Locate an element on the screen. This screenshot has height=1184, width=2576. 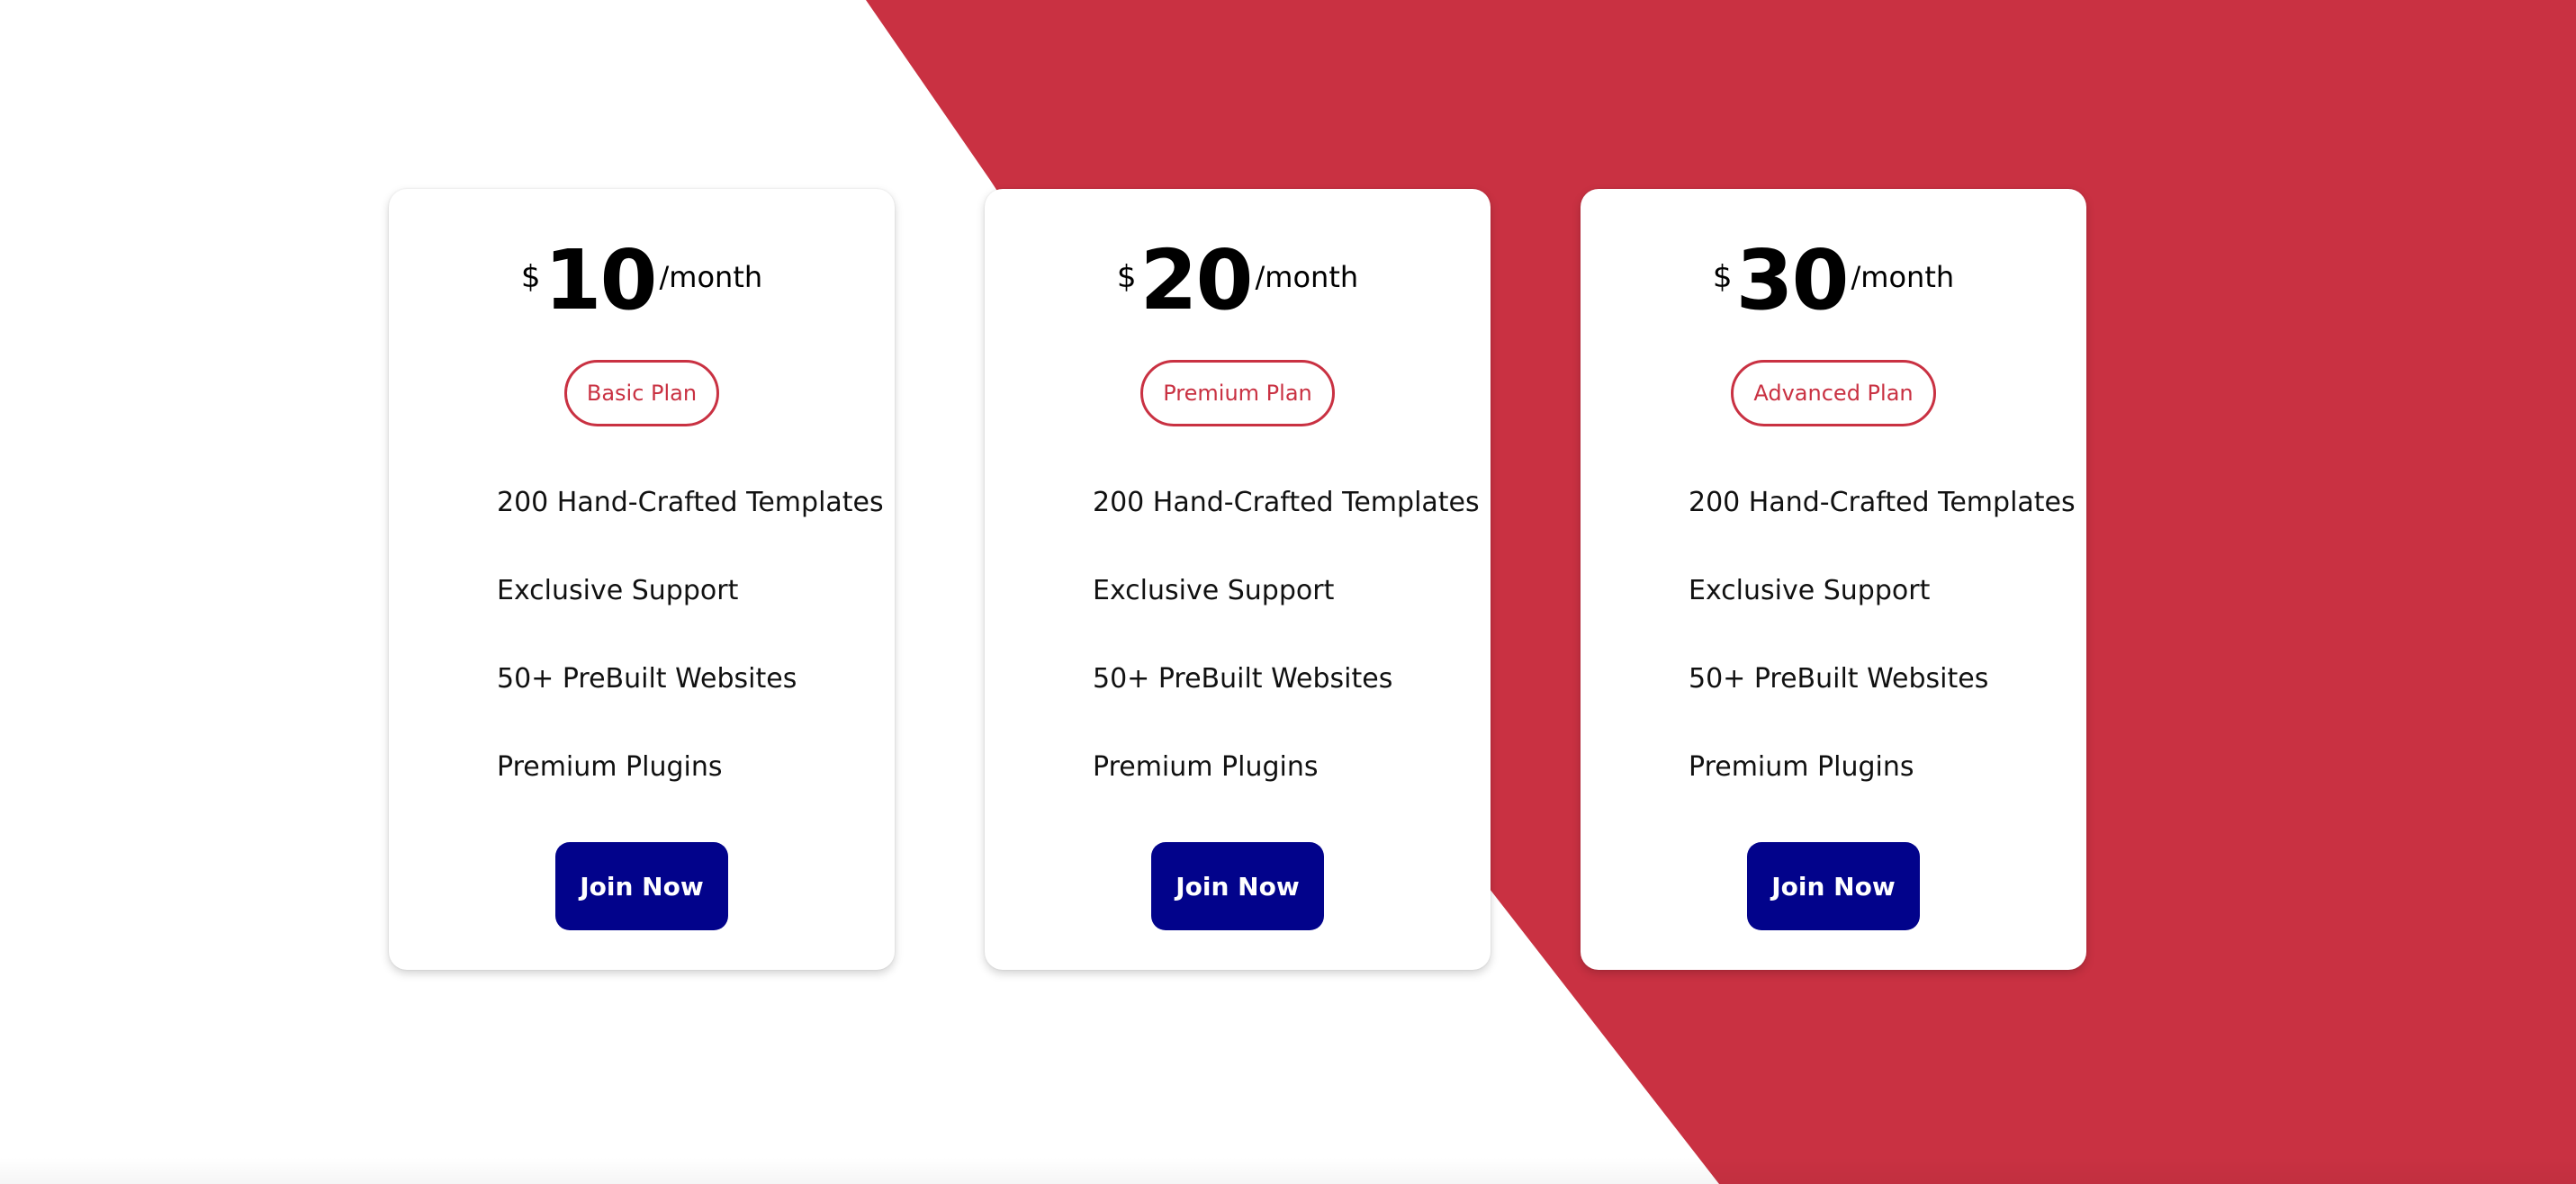
price: $ 10 /month is located at coordinates (641, 281).